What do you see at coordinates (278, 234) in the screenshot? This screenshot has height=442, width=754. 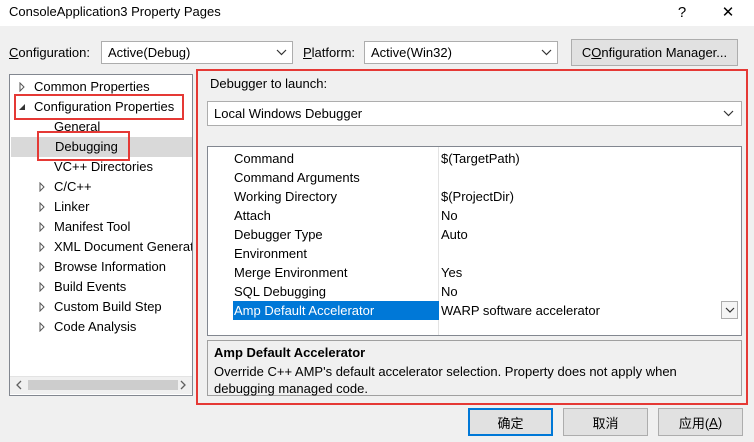 I see `property-name: Debugger Type` at bounding box center [278, 234].